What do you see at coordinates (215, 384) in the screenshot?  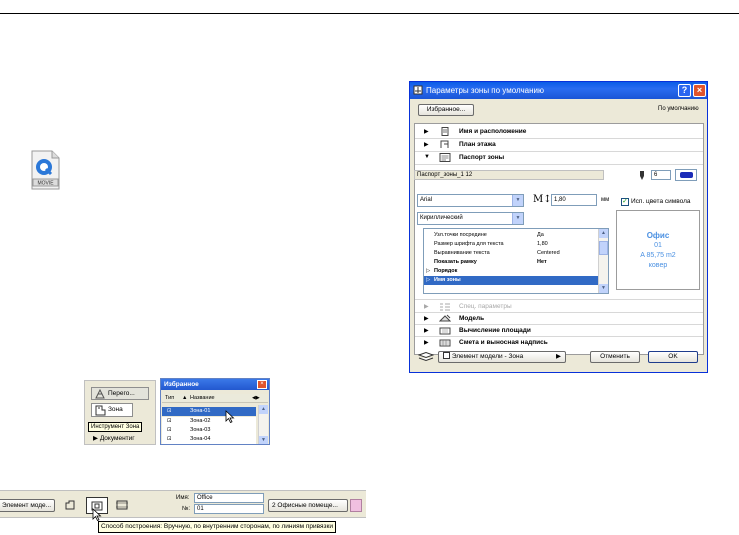 I see `favorites-title: Избранное` at bounding box center [215, 384].